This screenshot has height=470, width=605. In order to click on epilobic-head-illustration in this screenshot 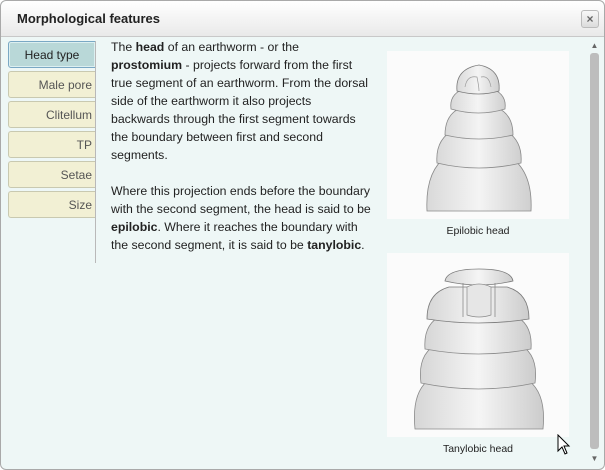, I will do `click(478, 135)`.